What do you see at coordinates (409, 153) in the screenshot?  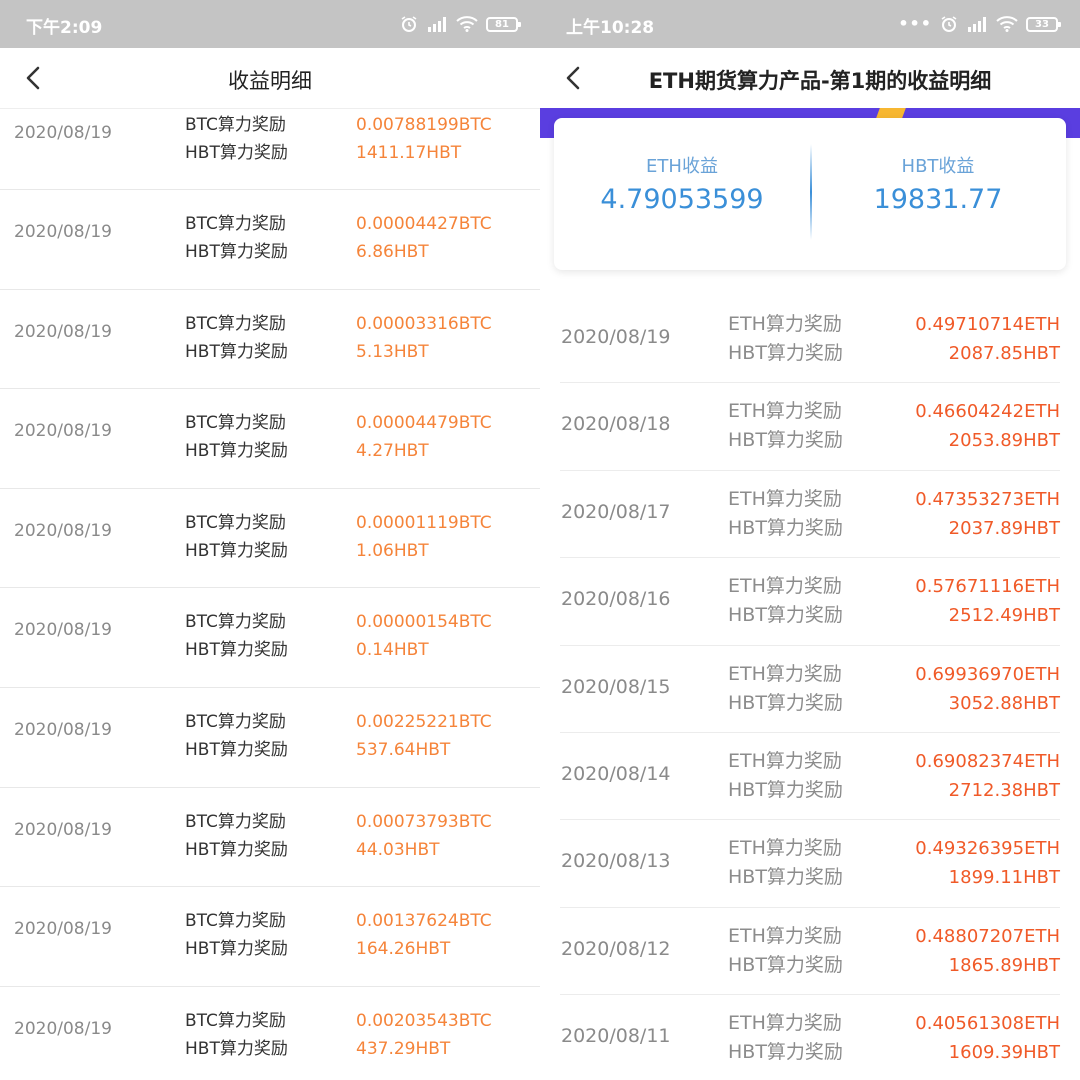 I see `reward-value: 1411.17HBT` at bounding box center [409, 153].